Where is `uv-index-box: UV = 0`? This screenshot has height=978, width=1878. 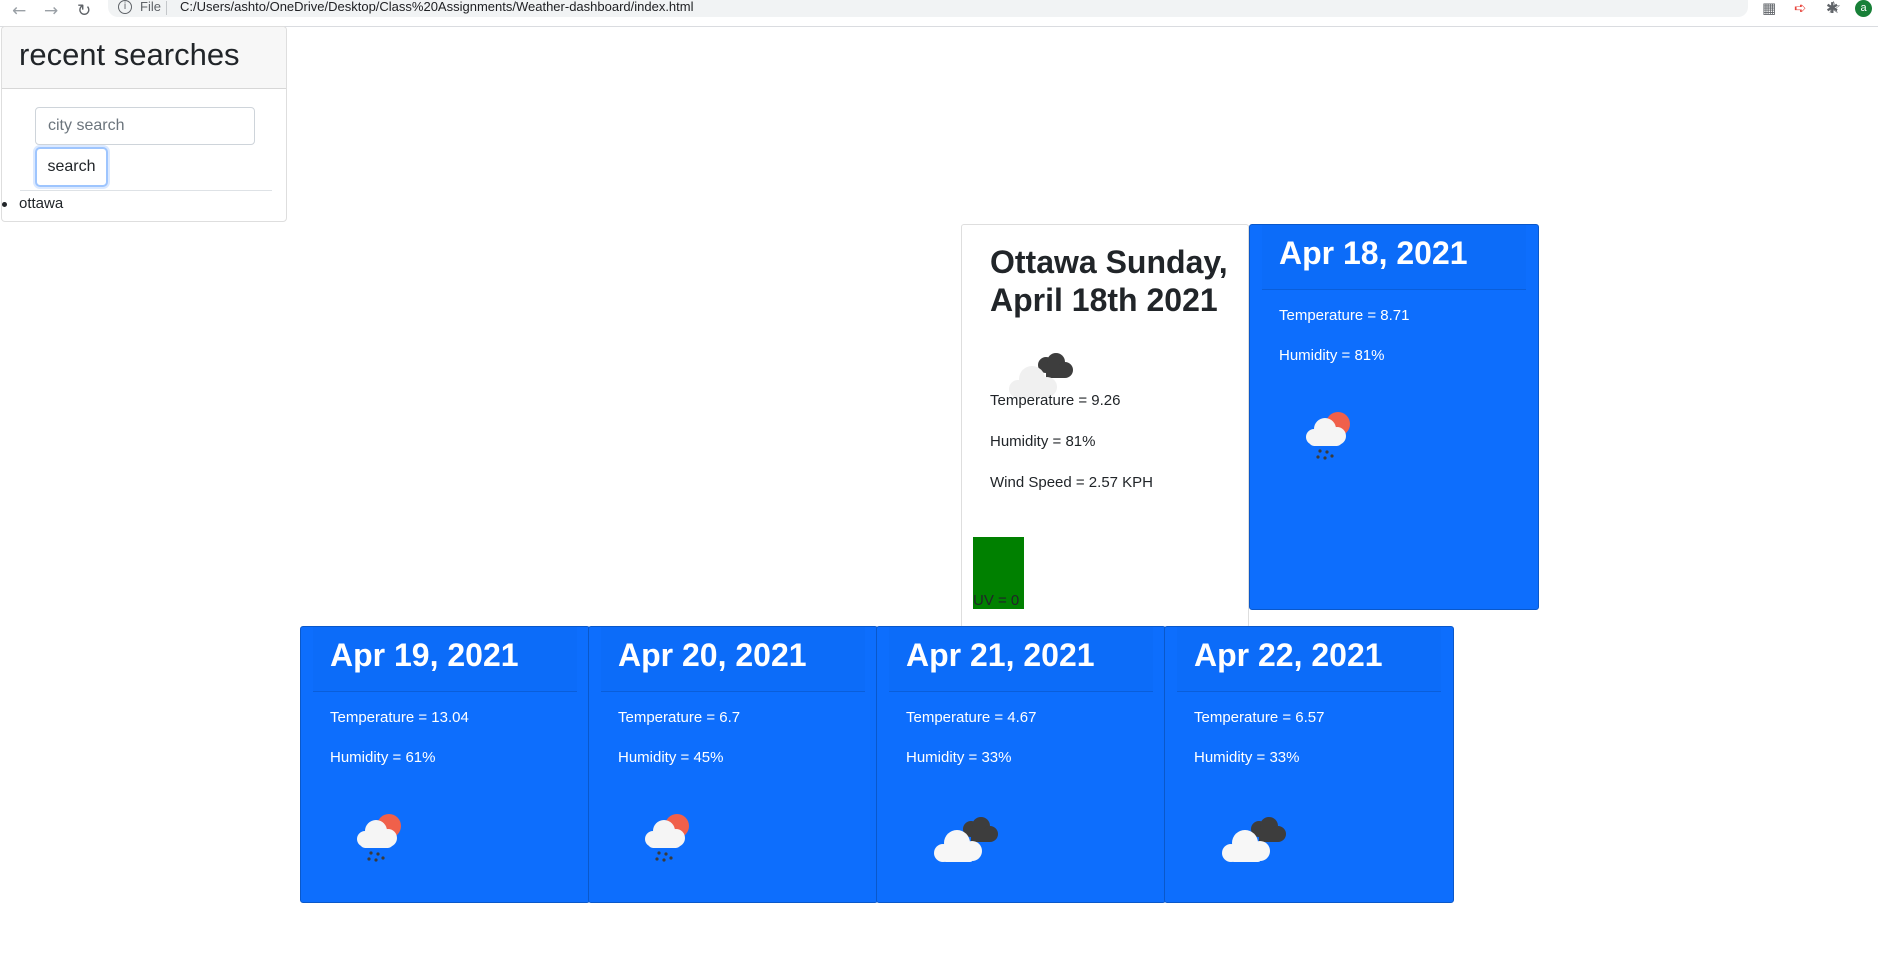
uv-index-box: UV = 0 is located at coordinates (998, 573).